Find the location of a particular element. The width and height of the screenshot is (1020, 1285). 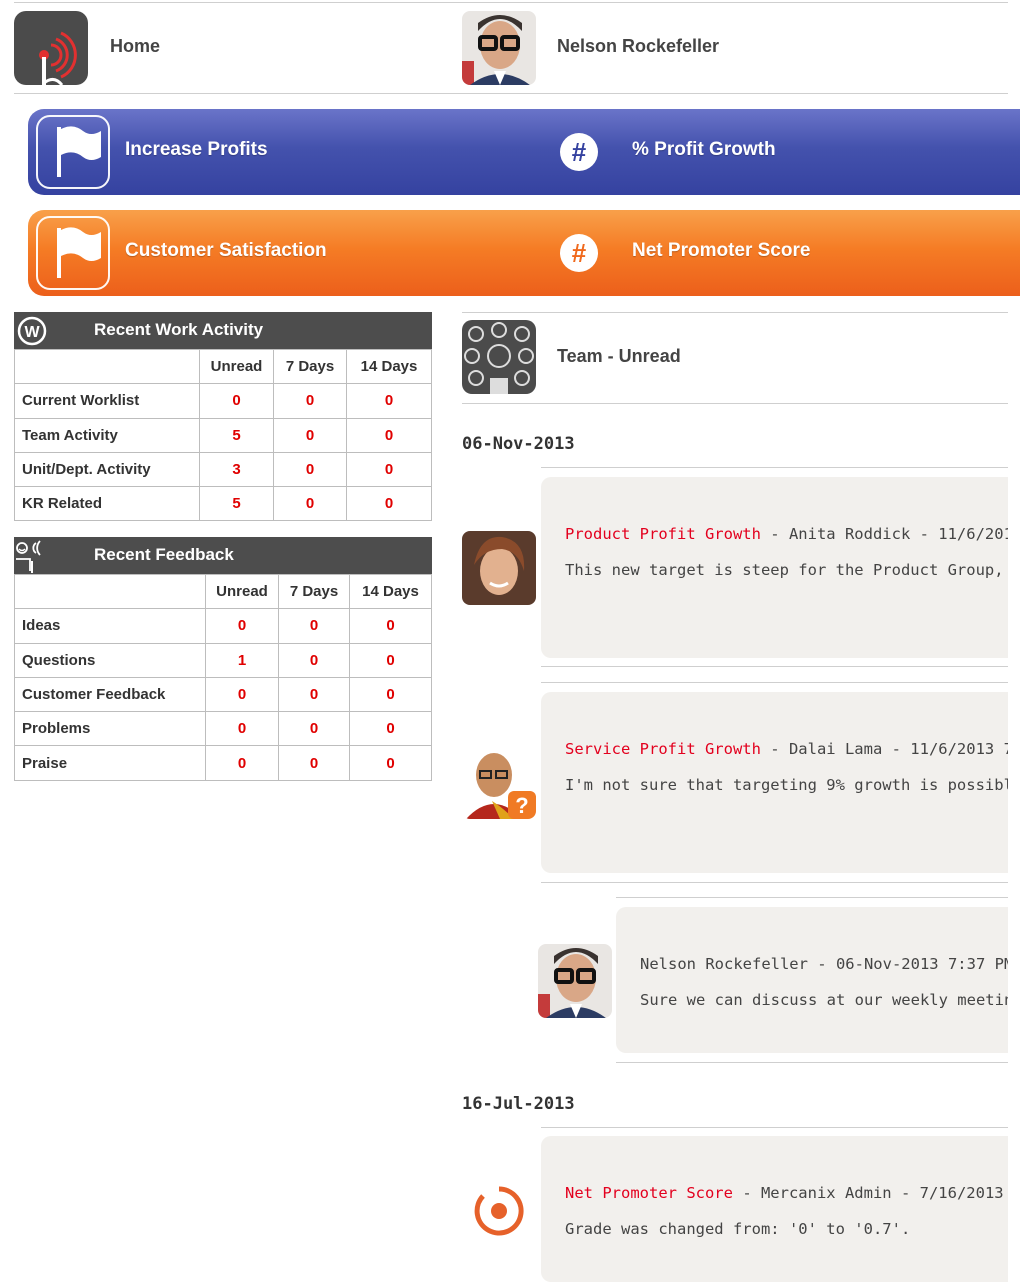

home-icon is located at coordinates (51, 48).